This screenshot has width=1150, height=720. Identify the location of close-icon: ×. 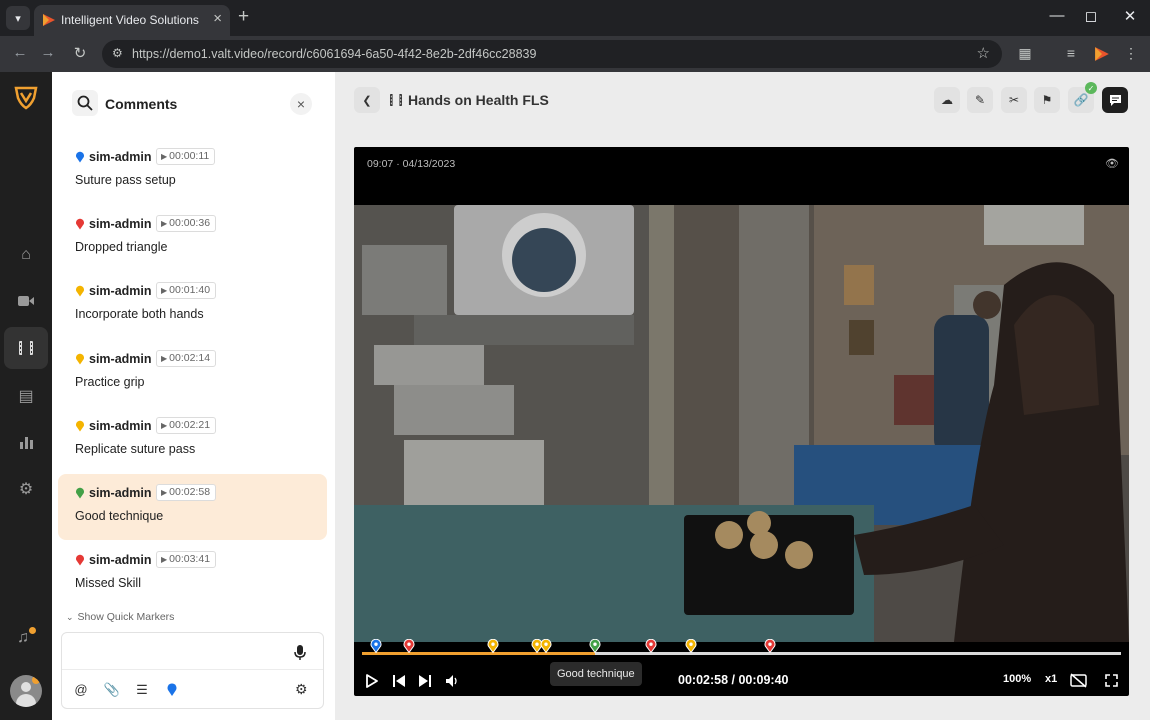
(301, 104).